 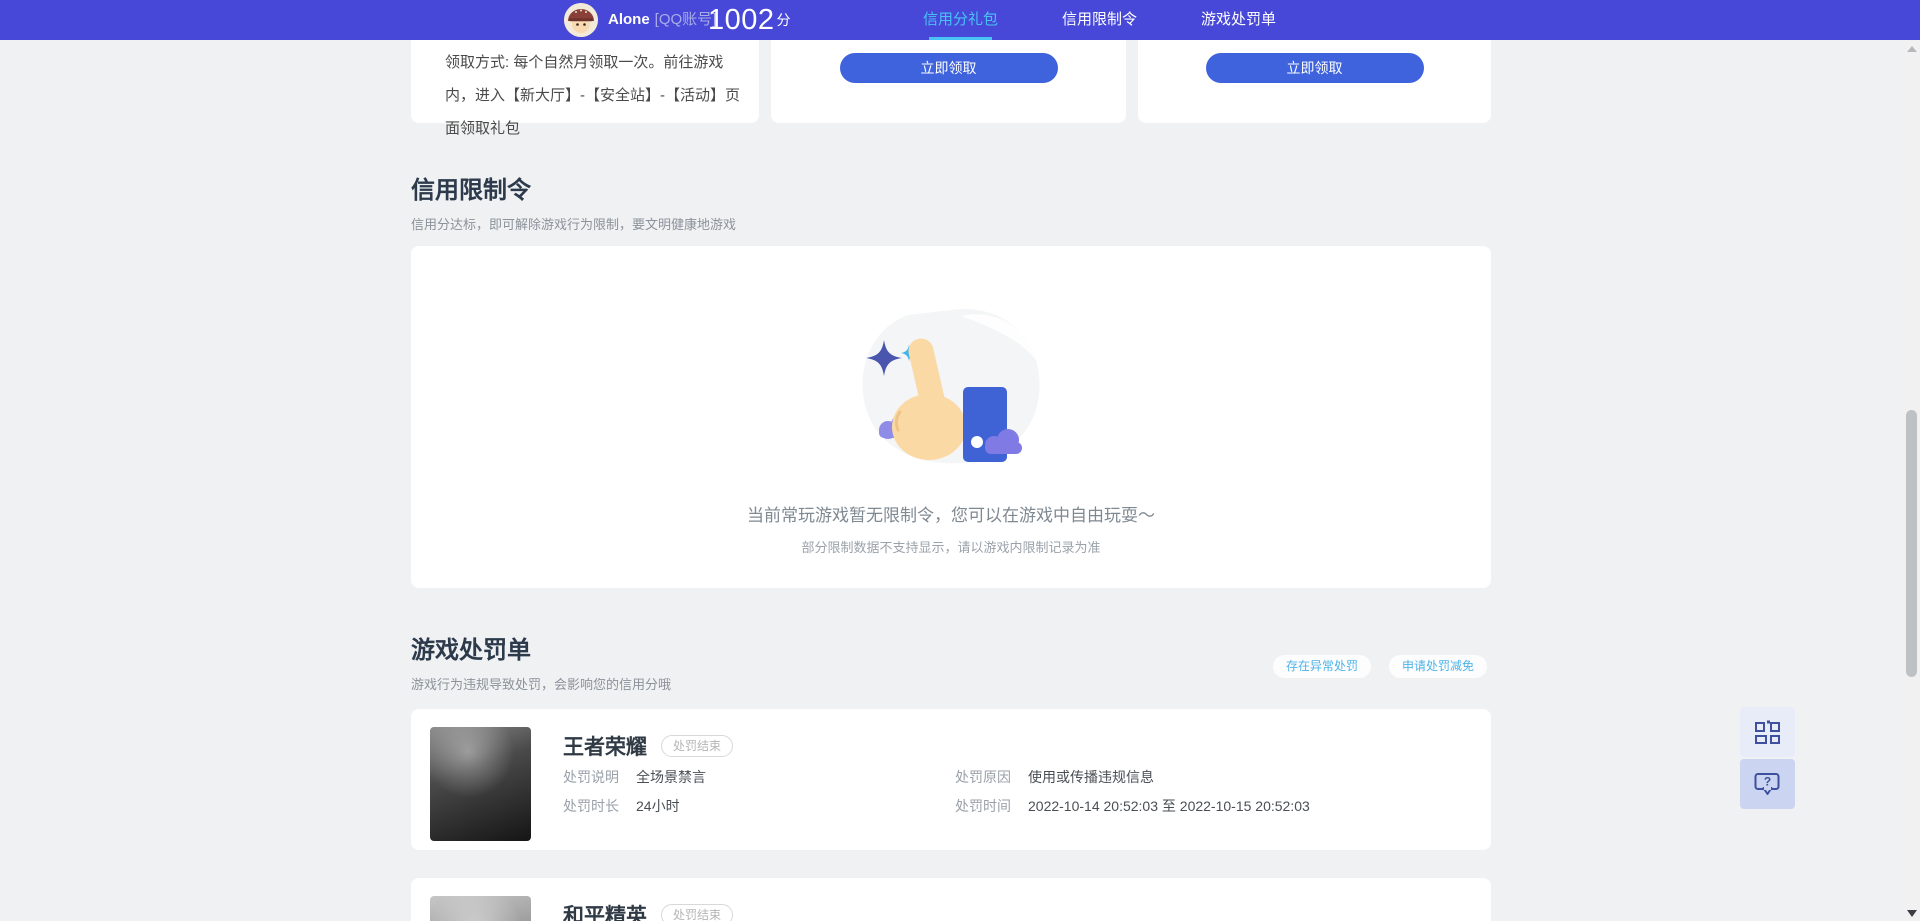 I want to click on restriction-empty-note: 部分限制数据不支持显示，请以游戏内限制记录为准, so click(x=951, y=547).